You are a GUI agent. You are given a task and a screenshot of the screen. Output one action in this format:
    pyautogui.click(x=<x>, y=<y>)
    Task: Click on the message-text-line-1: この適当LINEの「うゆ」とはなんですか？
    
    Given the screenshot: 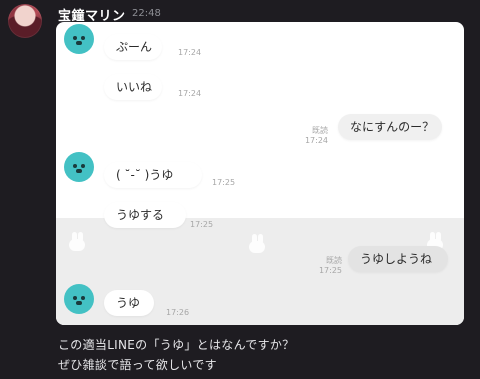 What is the action you would take?
    pyautogui.click(x=176, y=345)
    